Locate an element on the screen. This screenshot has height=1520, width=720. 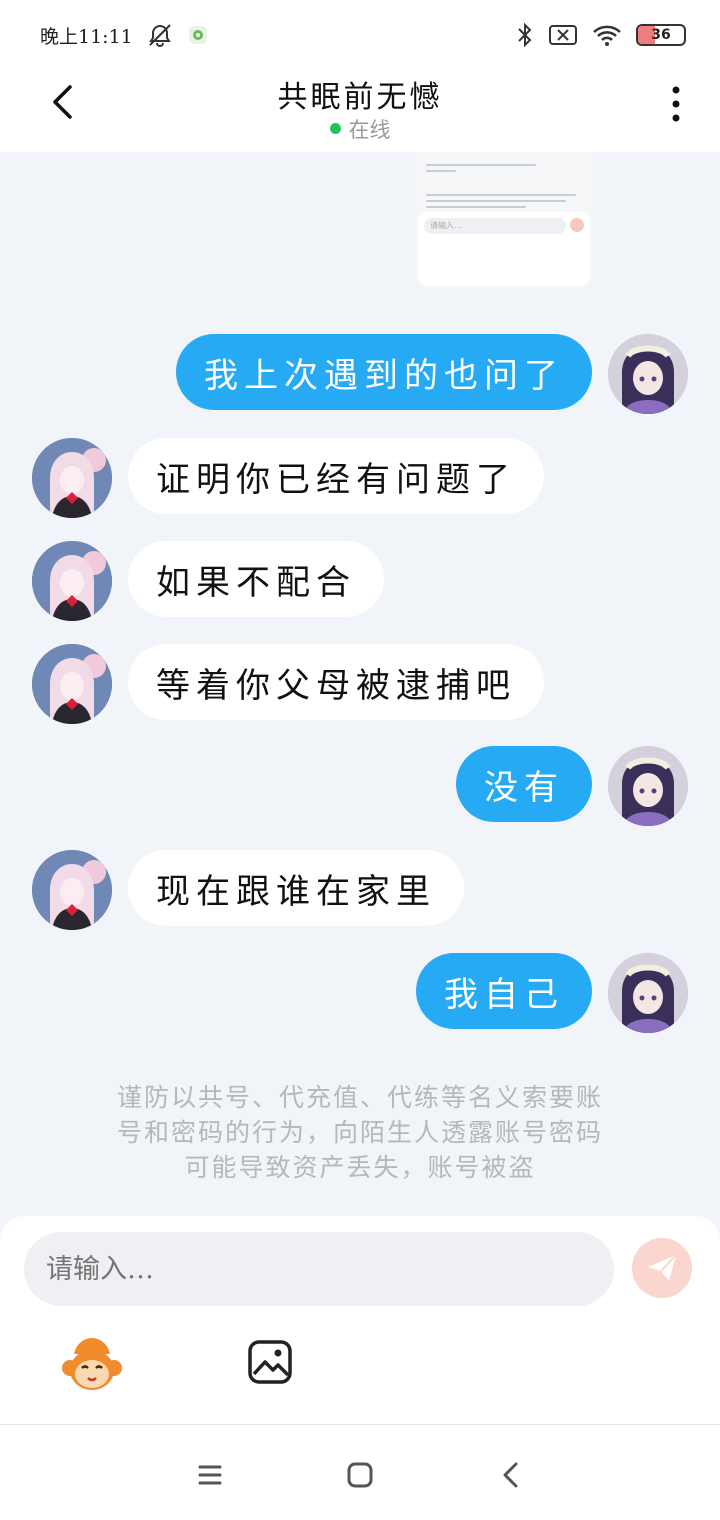
message-composer is located at coordinates (360, 1320).